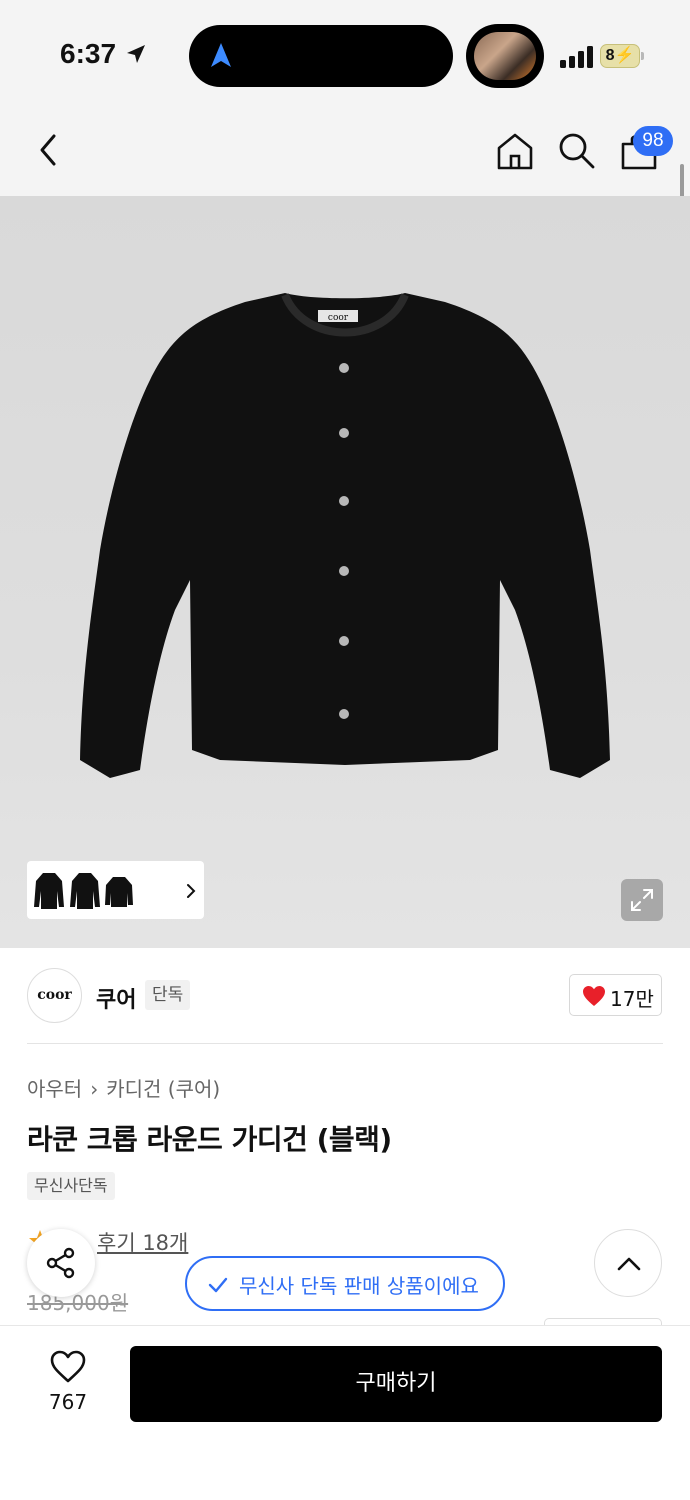  Describe the element at coordinates (576, 150) in the screenshot. I see `search-icon` at that location.